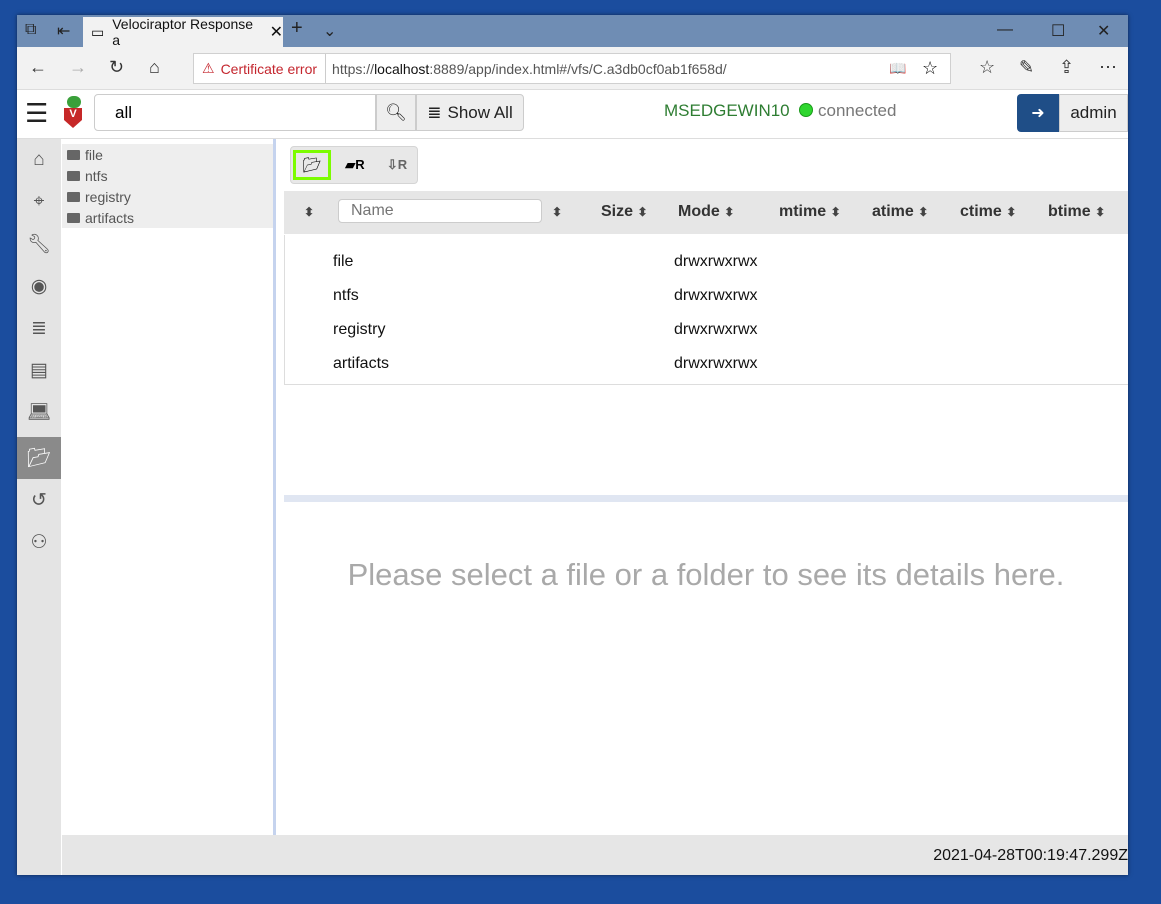 This screenshot has width=1161, height=904. I want to click on url-host: localhost, so click(402, 68).